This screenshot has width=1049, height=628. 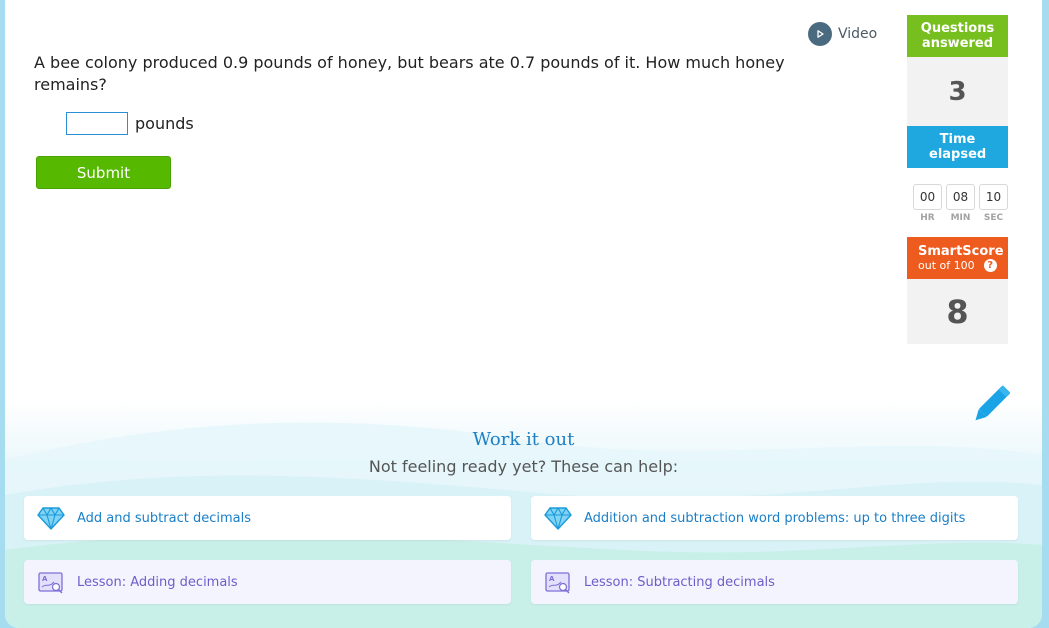 What do you see at coordinates (157, 582) in the screenshot?
I see `lesson-card-label: Lesson: Adding decimals` at bounding box center [157, 582].